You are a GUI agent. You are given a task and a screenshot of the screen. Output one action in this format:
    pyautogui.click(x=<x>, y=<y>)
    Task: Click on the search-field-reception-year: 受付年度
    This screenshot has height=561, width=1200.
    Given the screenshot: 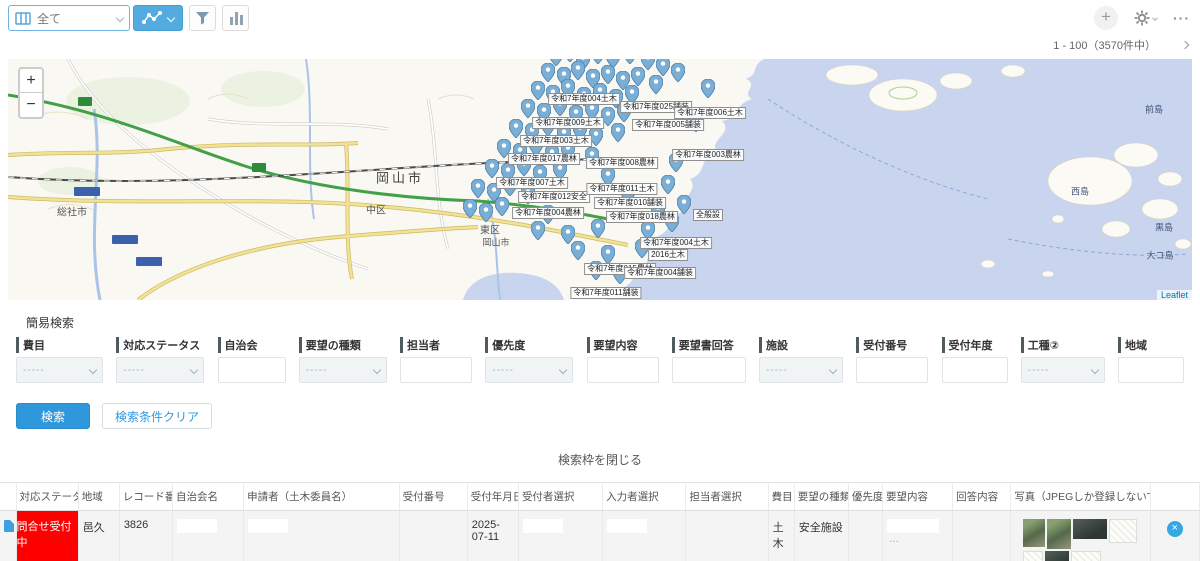 What is the action you would take?
    pyautogui.click(x=974, y=360)
    